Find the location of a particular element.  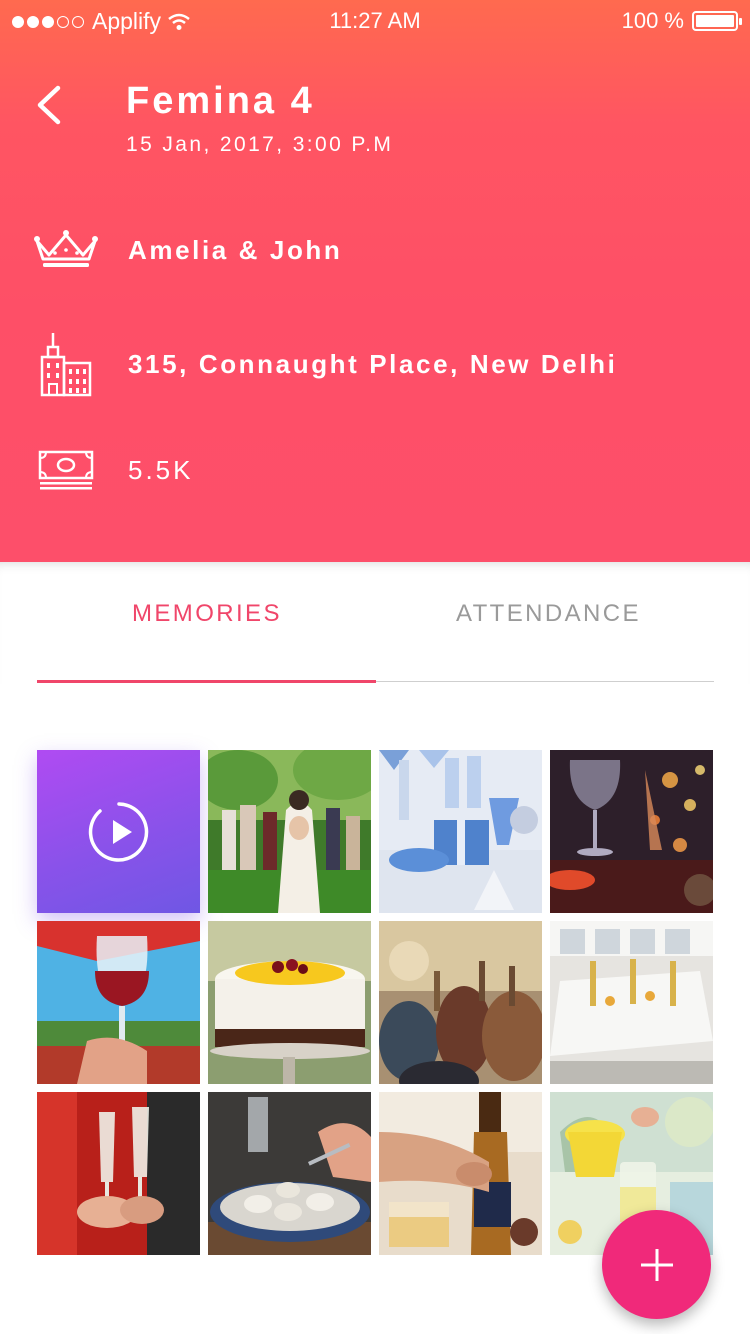

tab-active-indicator is located at coordinates (206, 681).